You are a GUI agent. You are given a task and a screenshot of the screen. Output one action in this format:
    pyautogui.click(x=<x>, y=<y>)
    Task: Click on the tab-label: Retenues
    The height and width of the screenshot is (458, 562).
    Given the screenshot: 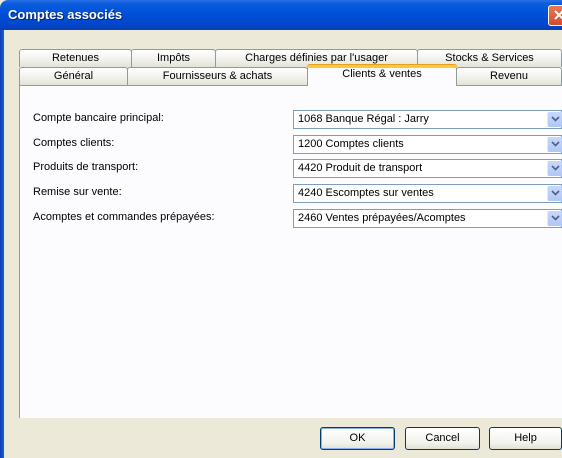 What is the action you would take?
    pyautogui.click(x=75, y=58)
    